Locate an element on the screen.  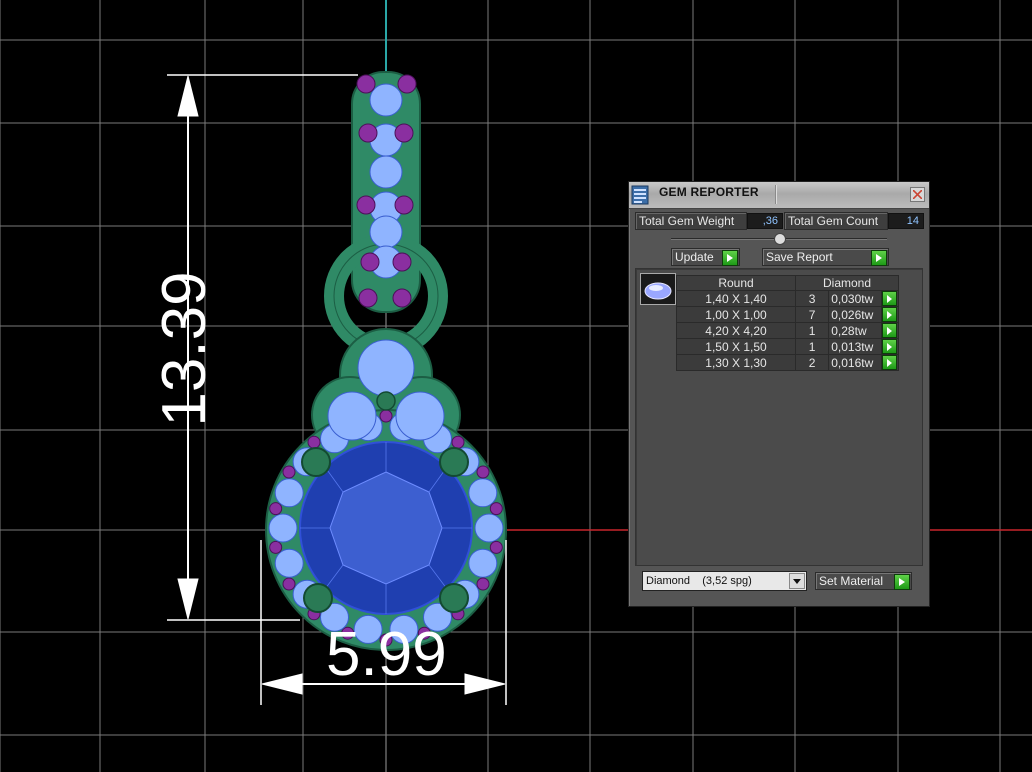
gem-weight-cell: 0,030tw is located at coordinates (855, 298).